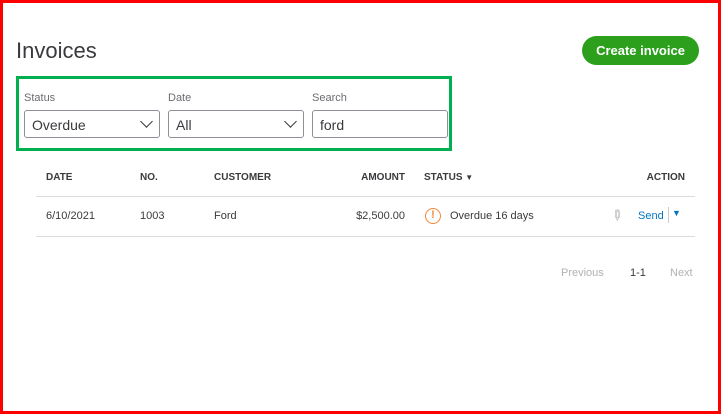  I want to click on status-select: Overdue, so click(92, 124).